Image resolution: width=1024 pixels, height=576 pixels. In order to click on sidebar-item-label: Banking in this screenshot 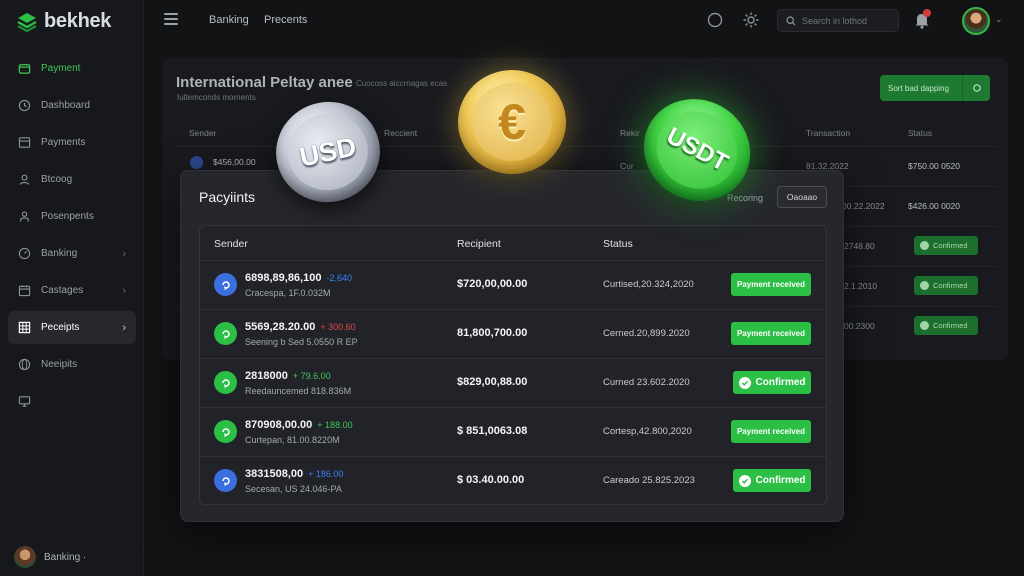, I will do `click(59, 253)`.